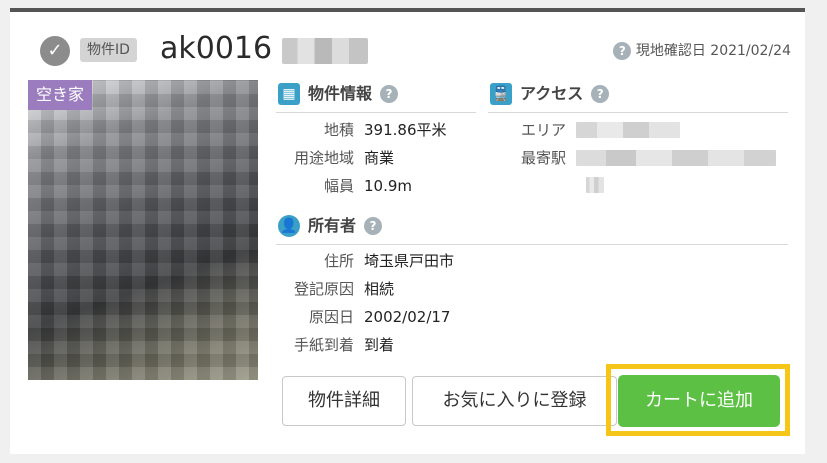 Image resolution: width=827 pixels, height=463 pixels. I want to click on property-id: ak0016, so click(216, 48).